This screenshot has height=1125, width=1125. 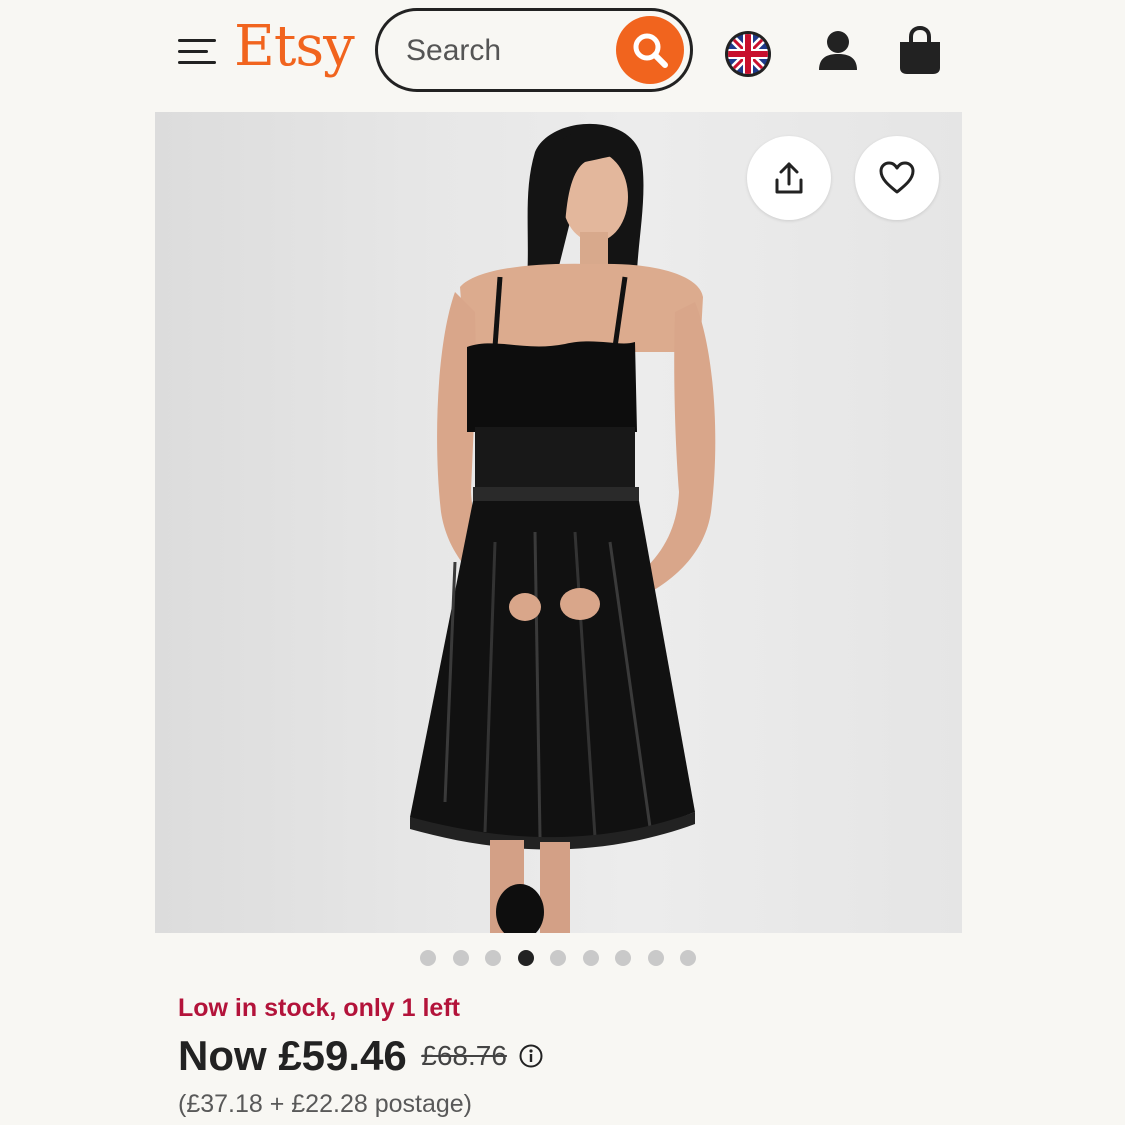 I want to click on search-icon, so click(x=650, y=50).